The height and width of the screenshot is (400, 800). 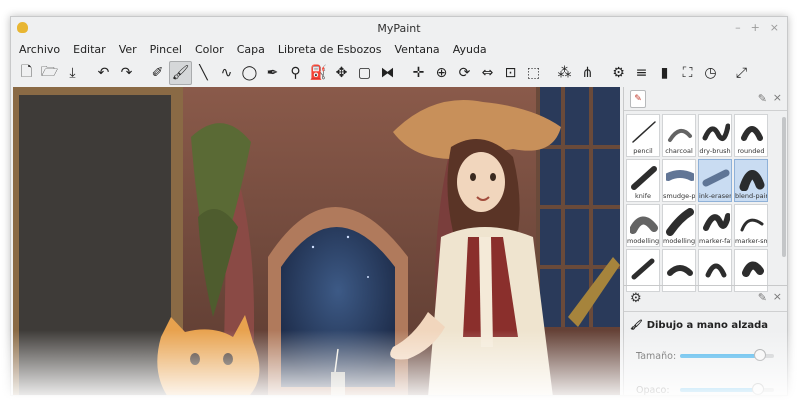 I want to click on curve-tool-icon: ∿, so click(x=226, y=73).